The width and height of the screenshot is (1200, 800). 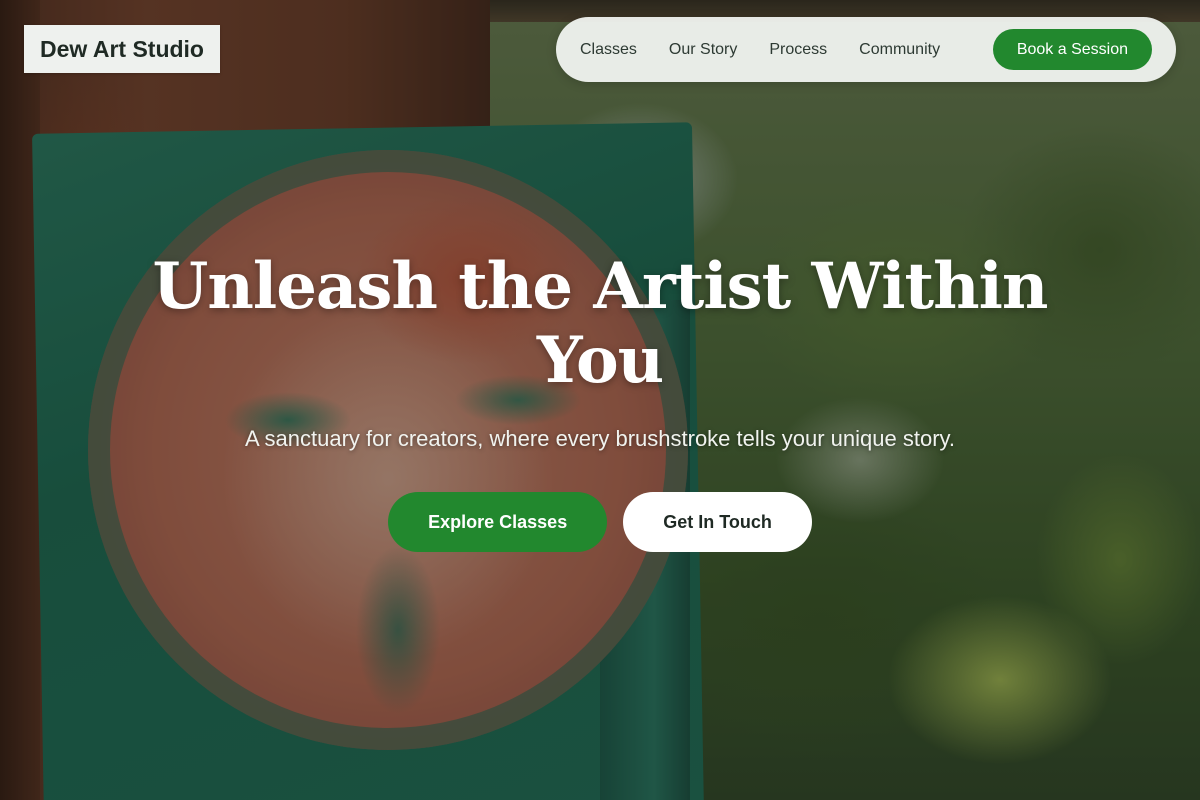 I want to click on nav-links: Classes Our Story Process Community, so click(x=760, y=50).